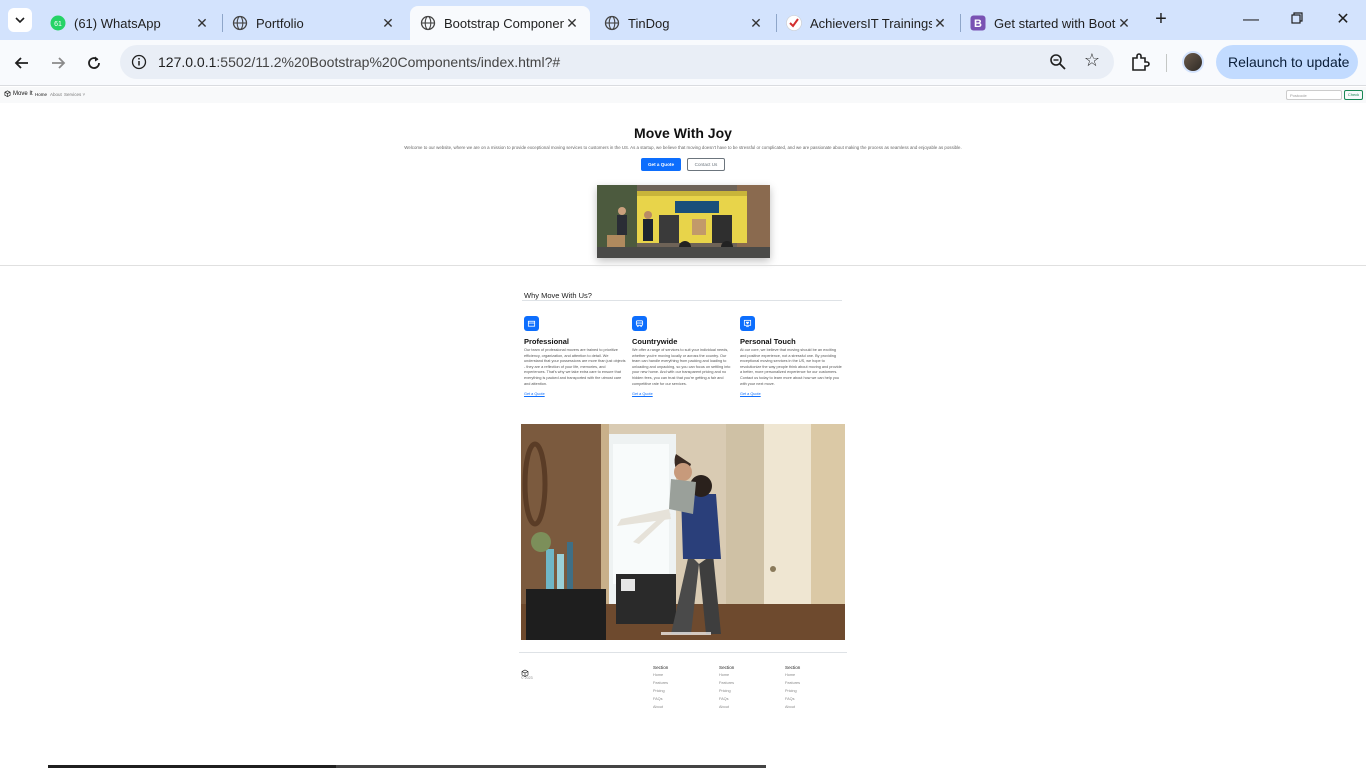 Image resolution: width=1366 pixels, height=768 pixels. Describe the element at coordinates (1251, 20) in the screenshot. I see `minimize-button: —` at that location.